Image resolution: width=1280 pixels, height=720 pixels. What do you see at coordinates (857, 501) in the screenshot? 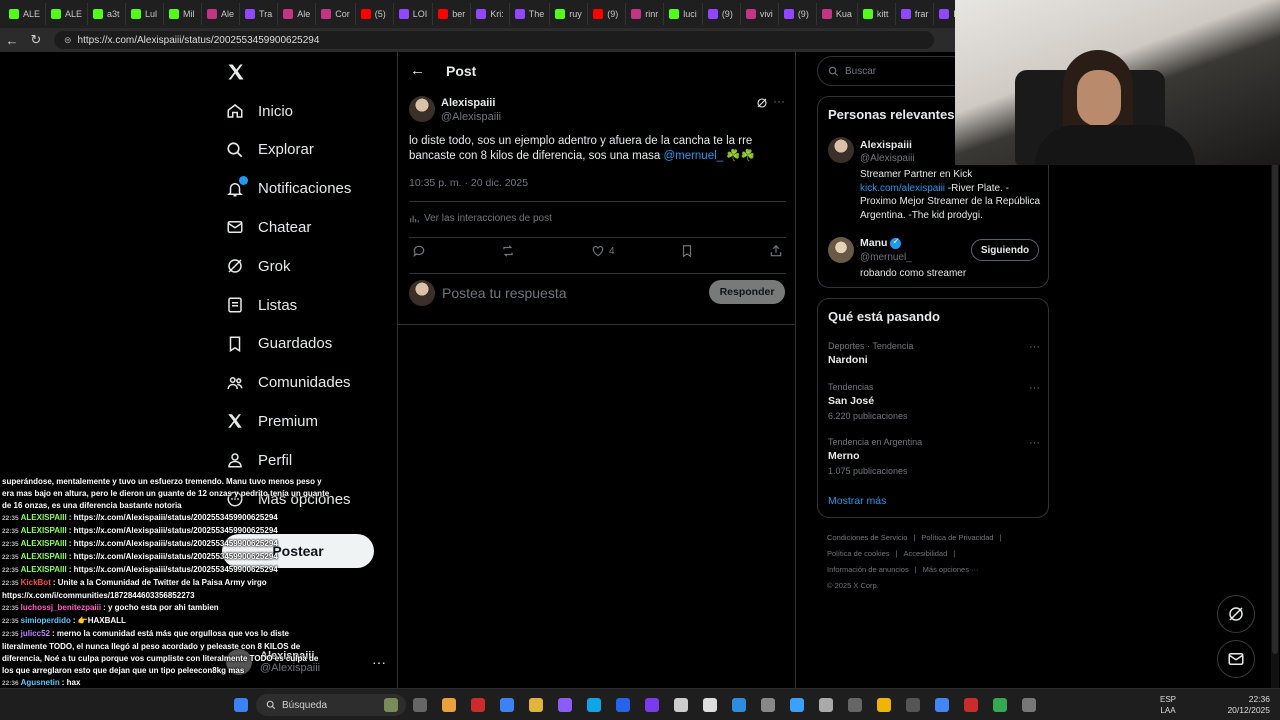
I see `show-more-link: Mostrar más` at bounding box center [857, 501].